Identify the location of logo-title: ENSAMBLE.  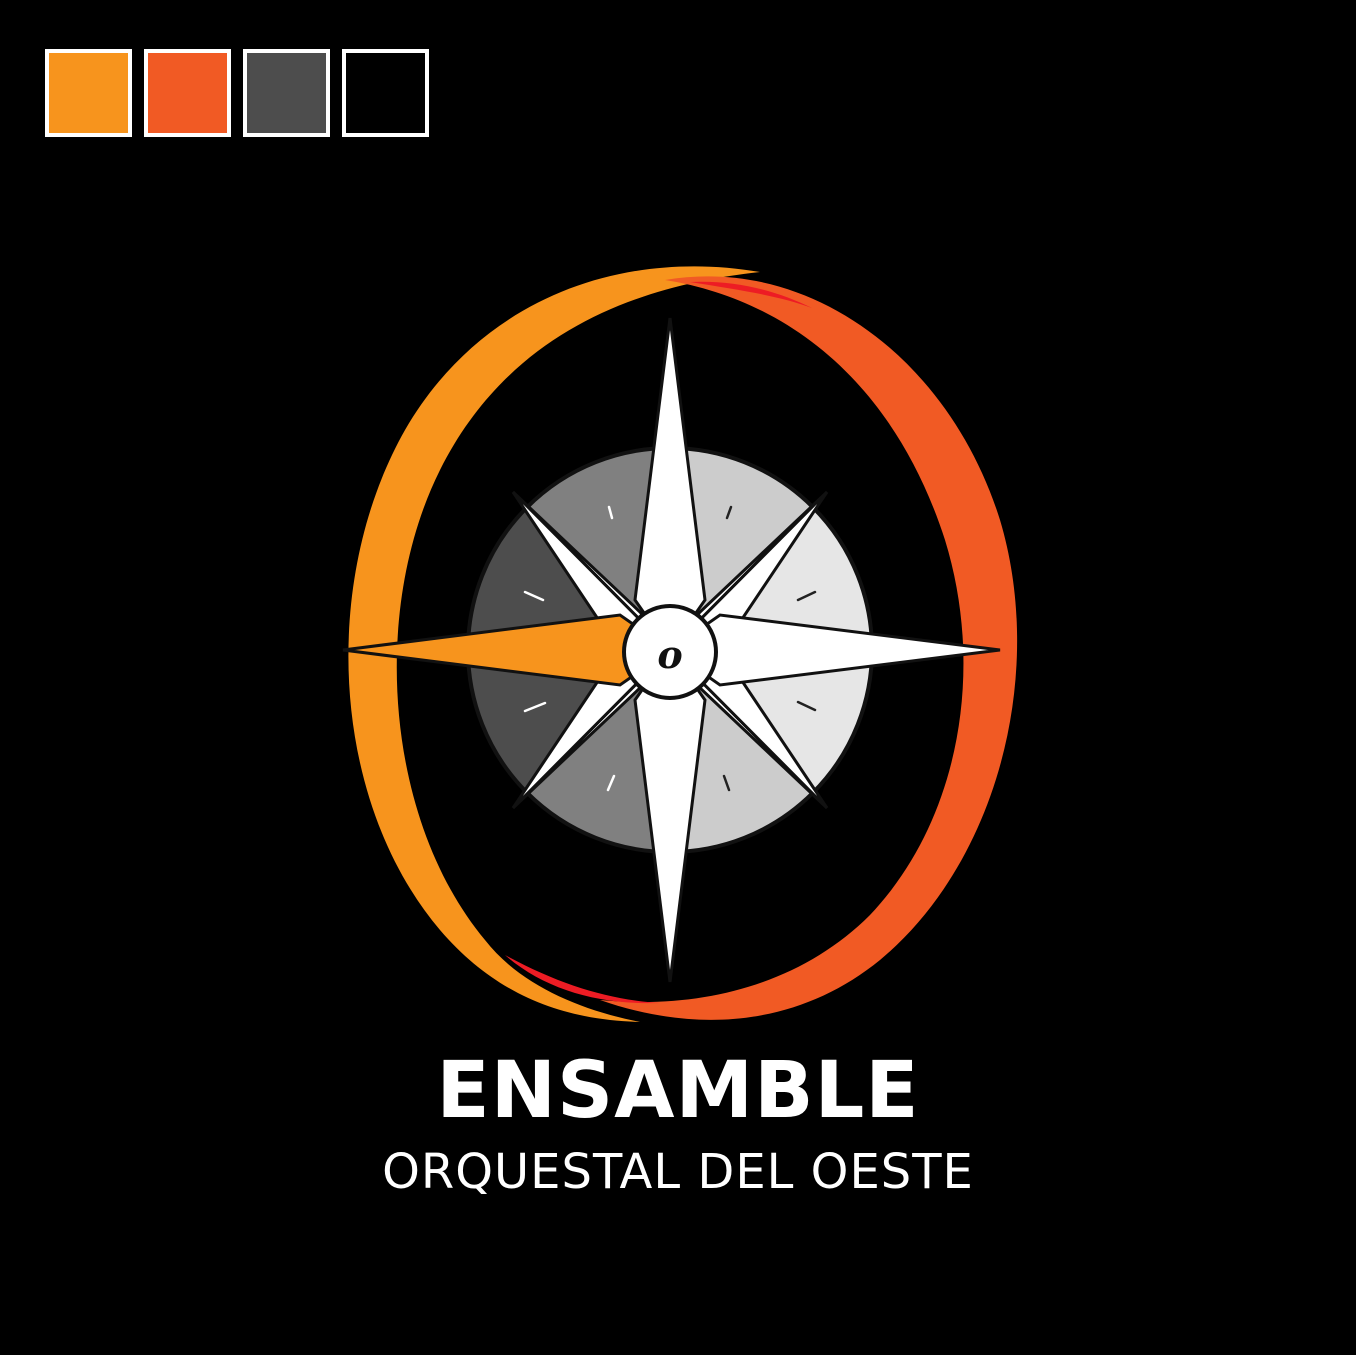
(678, 1091).